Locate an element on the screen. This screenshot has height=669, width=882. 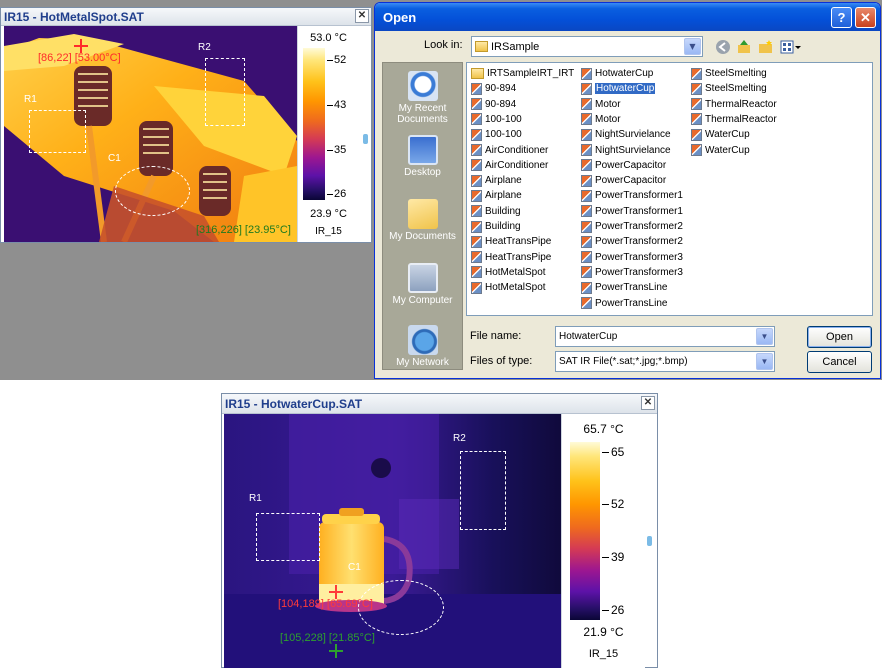
folder-item: IRTSampleIRT_IRT is located at coordinates (522, 73).